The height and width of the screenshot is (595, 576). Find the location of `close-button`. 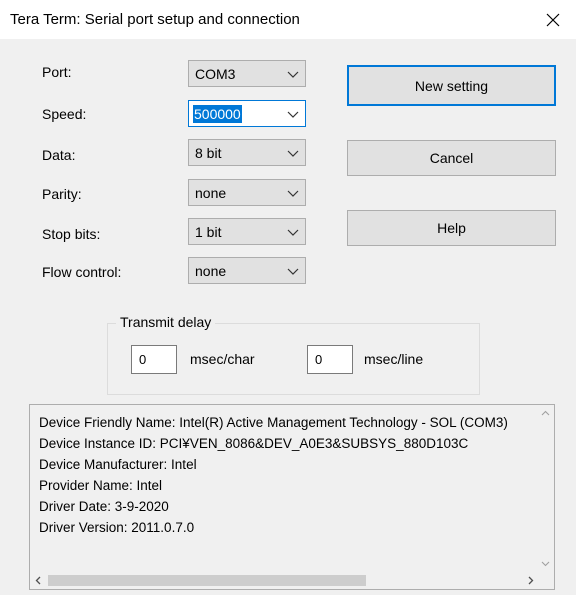

close-button is located at coordinates (553, 20).